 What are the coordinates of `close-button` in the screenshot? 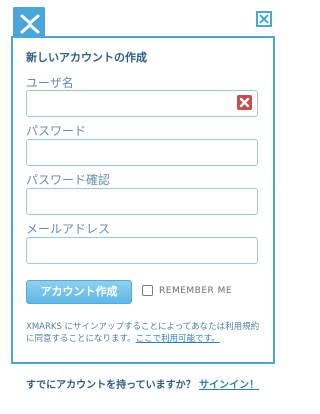 It's located at (264, 19).